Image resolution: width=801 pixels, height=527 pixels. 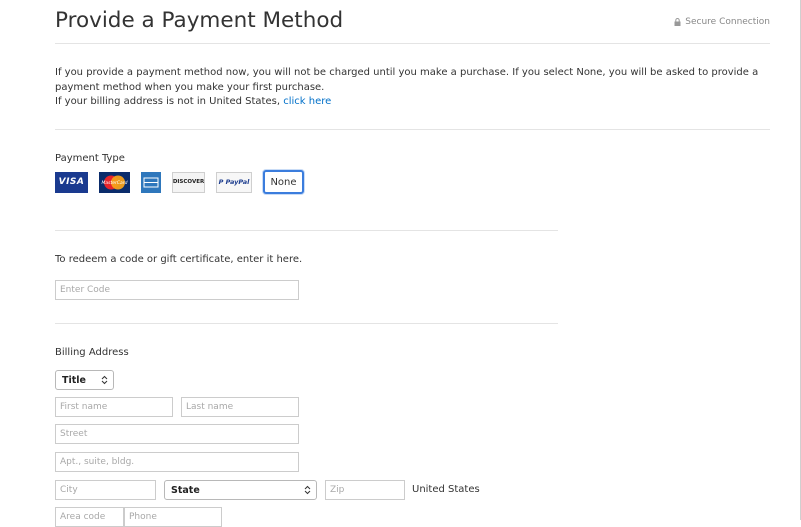 What do you see at coordinates (240, 490) in the screenshot?
I see `state-select: State` at bounding box center [240, 490].